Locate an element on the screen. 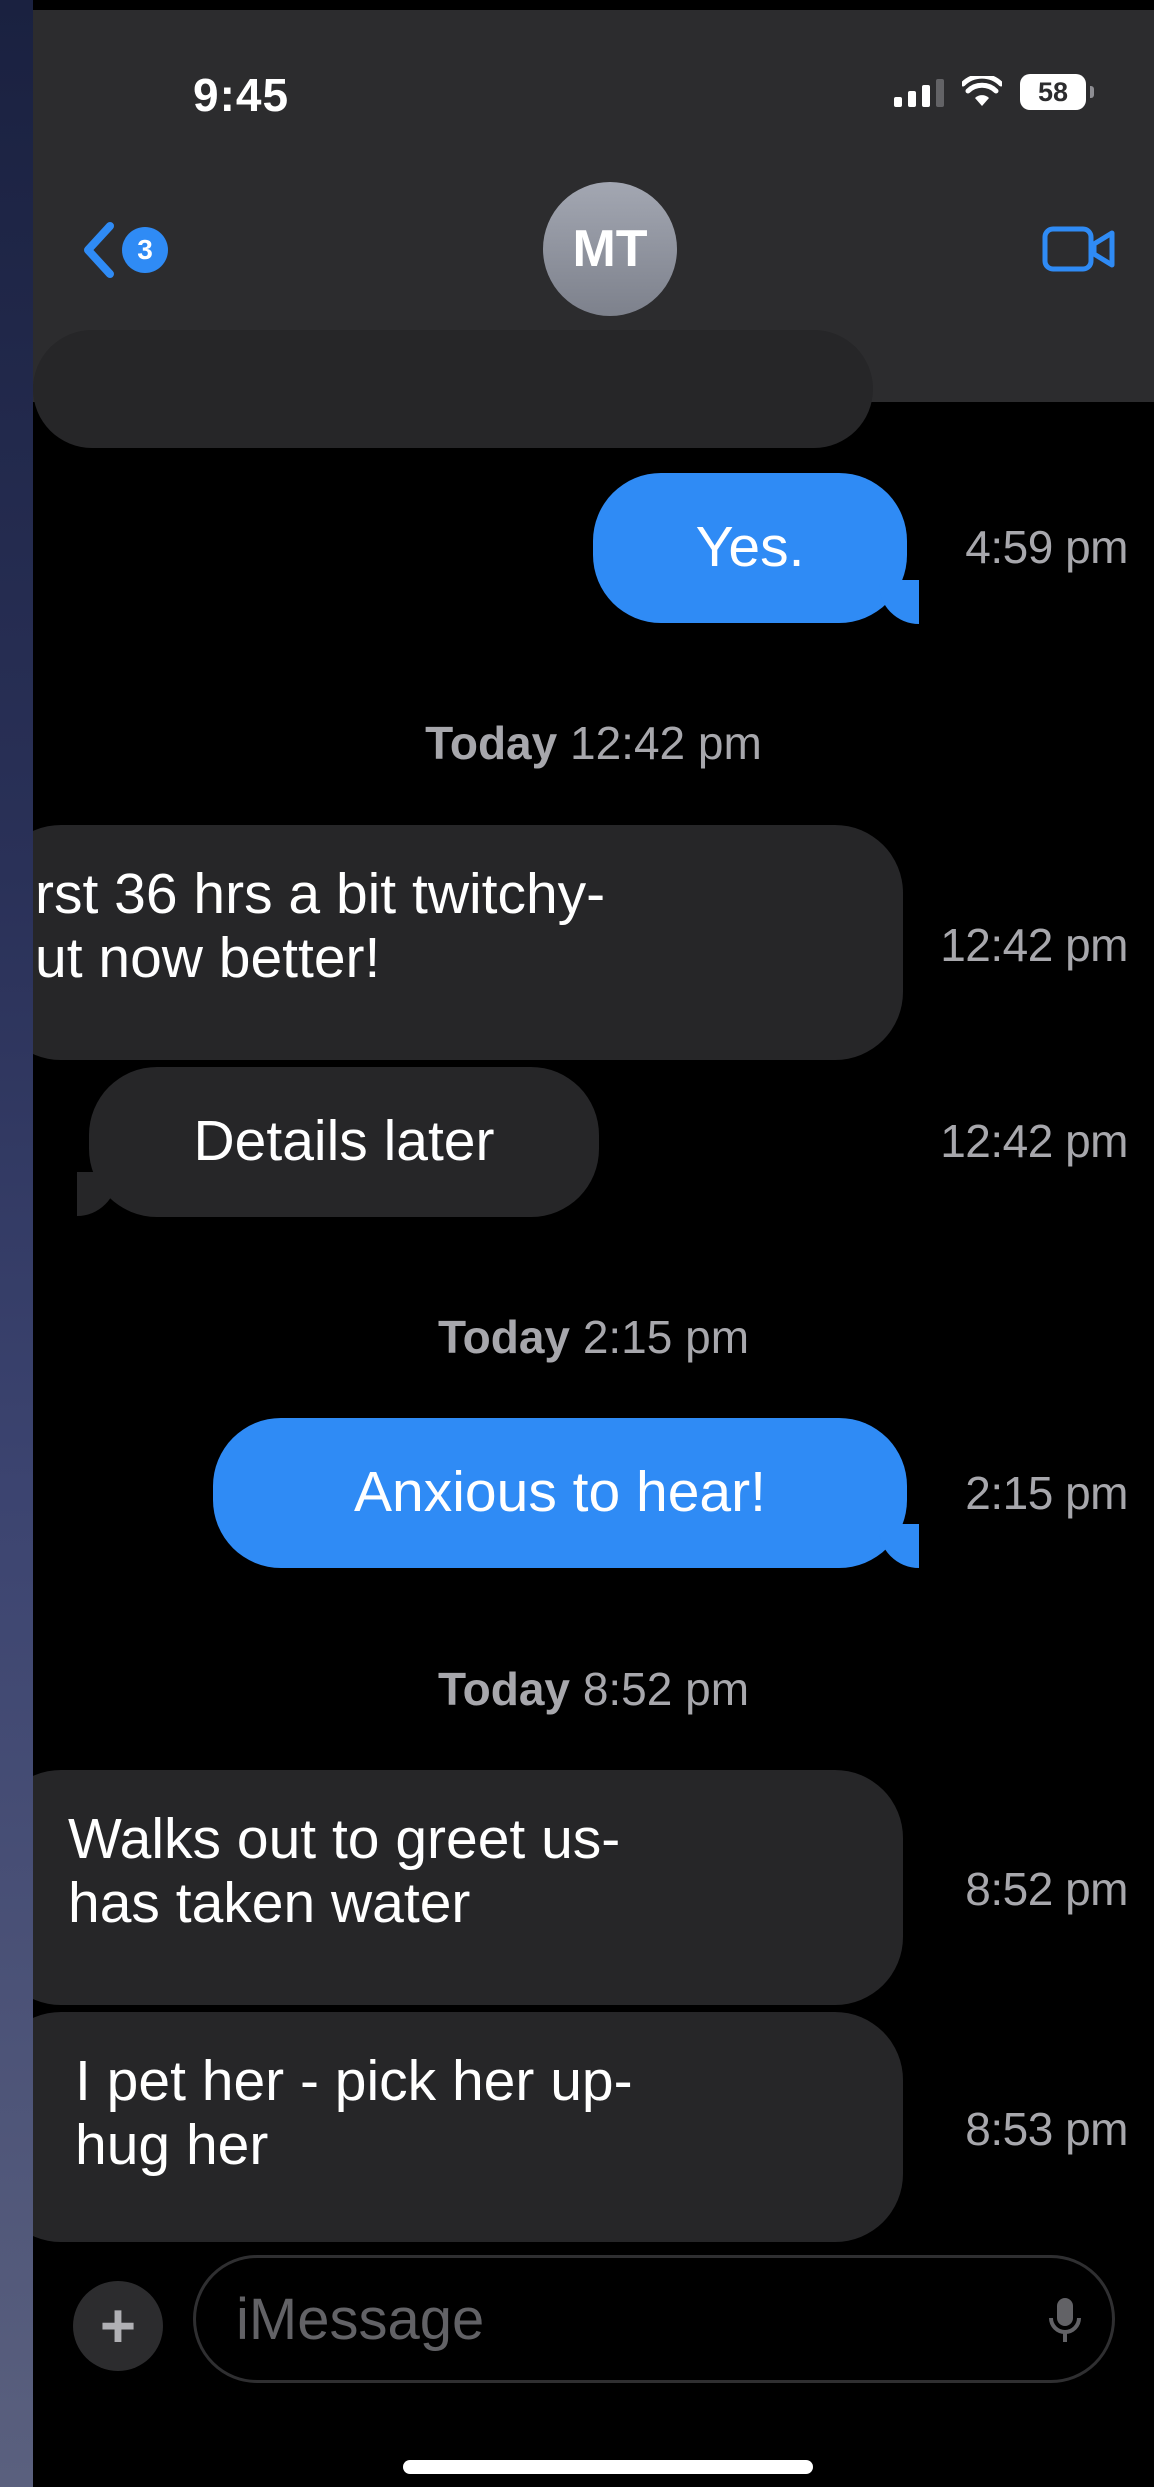  date-divider: Today 2:15 pm is located at coordinates (593, 1337).